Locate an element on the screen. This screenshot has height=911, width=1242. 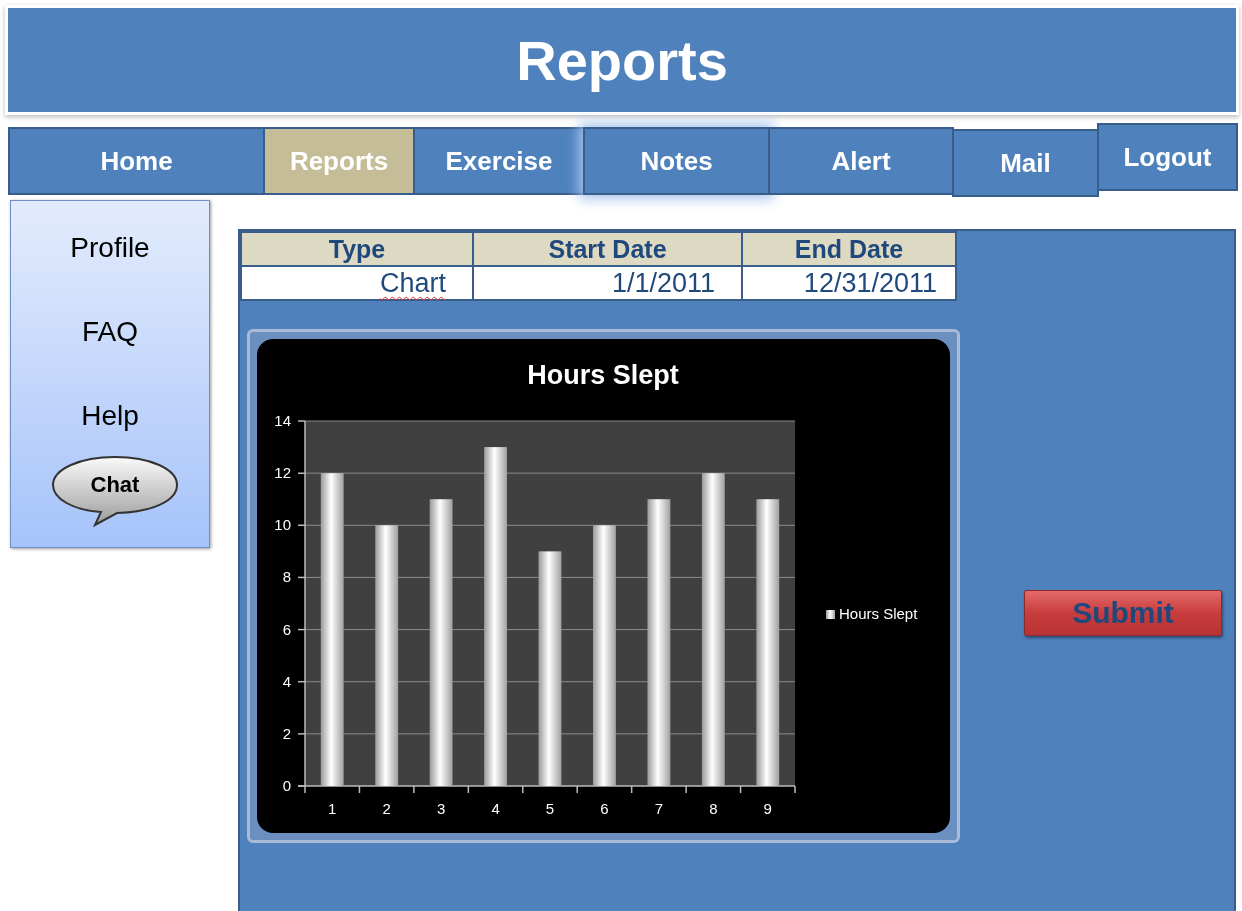
sidebar-link: FAQ is located at coordinates (110, 332).